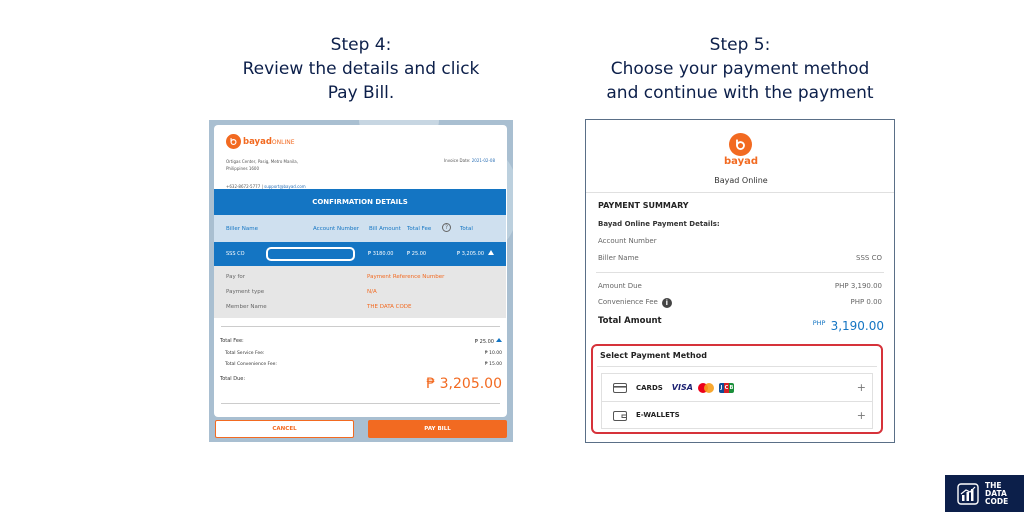 This screenshot has height=512, width=1024. I want to click on merchant-name: Bayad Online, so click(741, 180).